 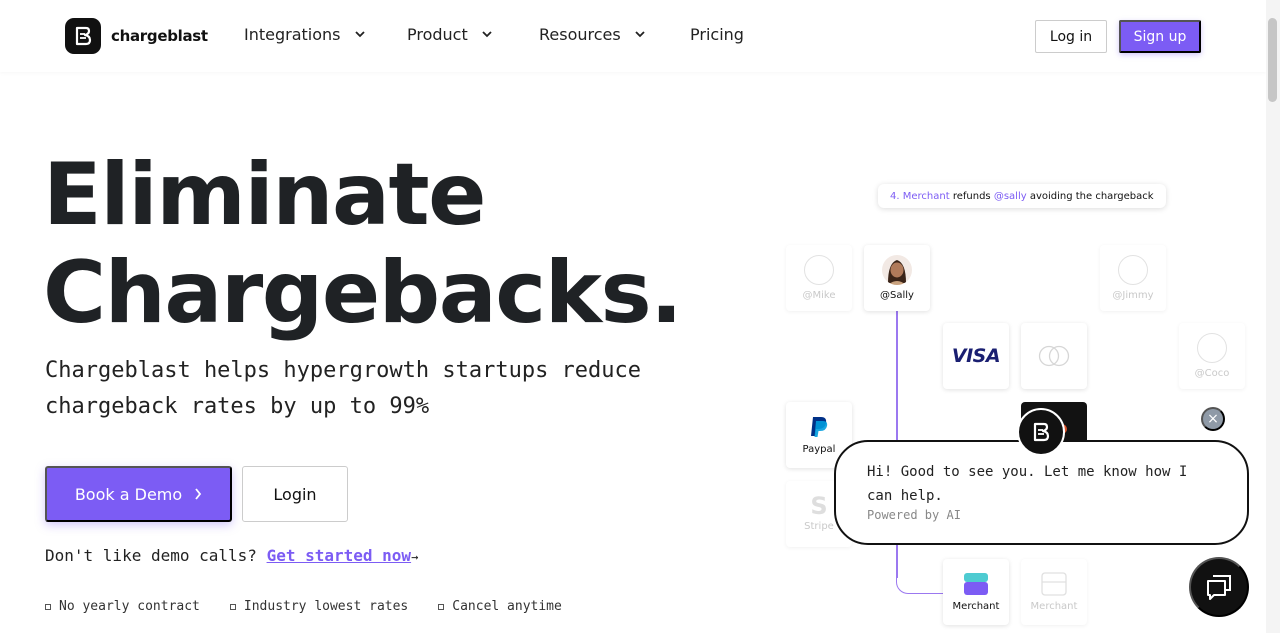 I want to click on avatar, so click(x=897, y=270).